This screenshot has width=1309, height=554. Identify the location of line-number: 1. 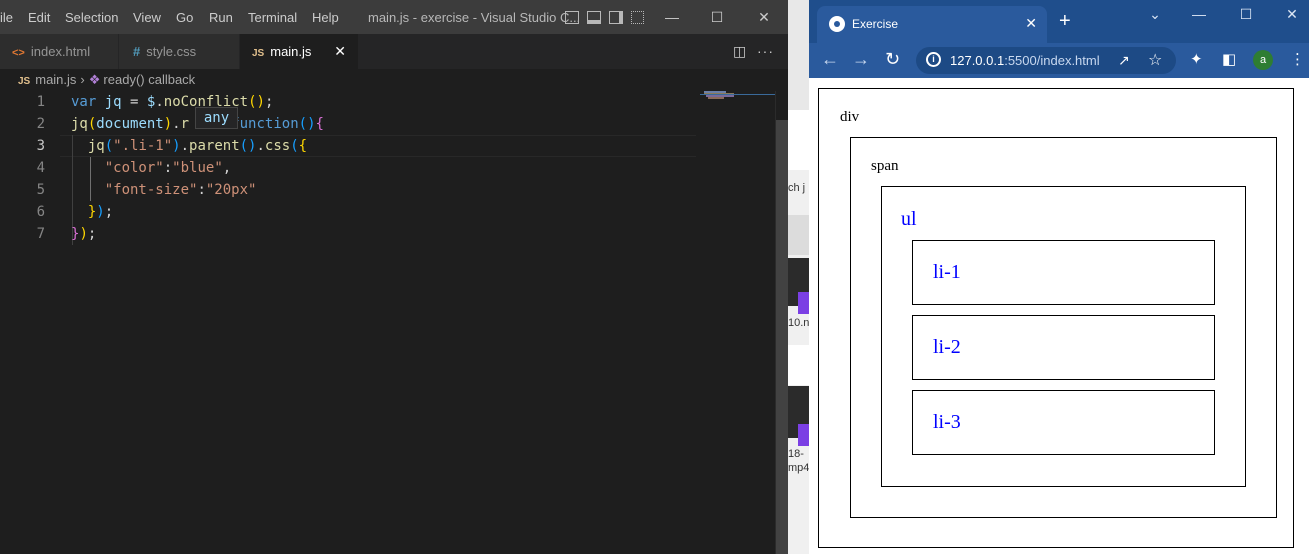
(40, 102).